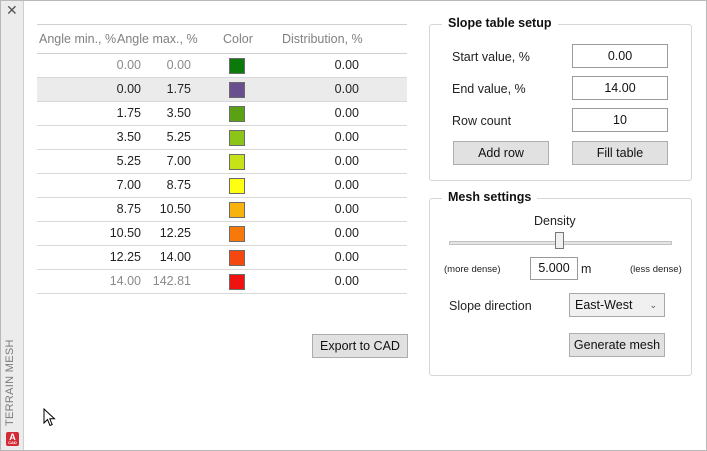  I want to click on col-color: Color, so click(238, 39).